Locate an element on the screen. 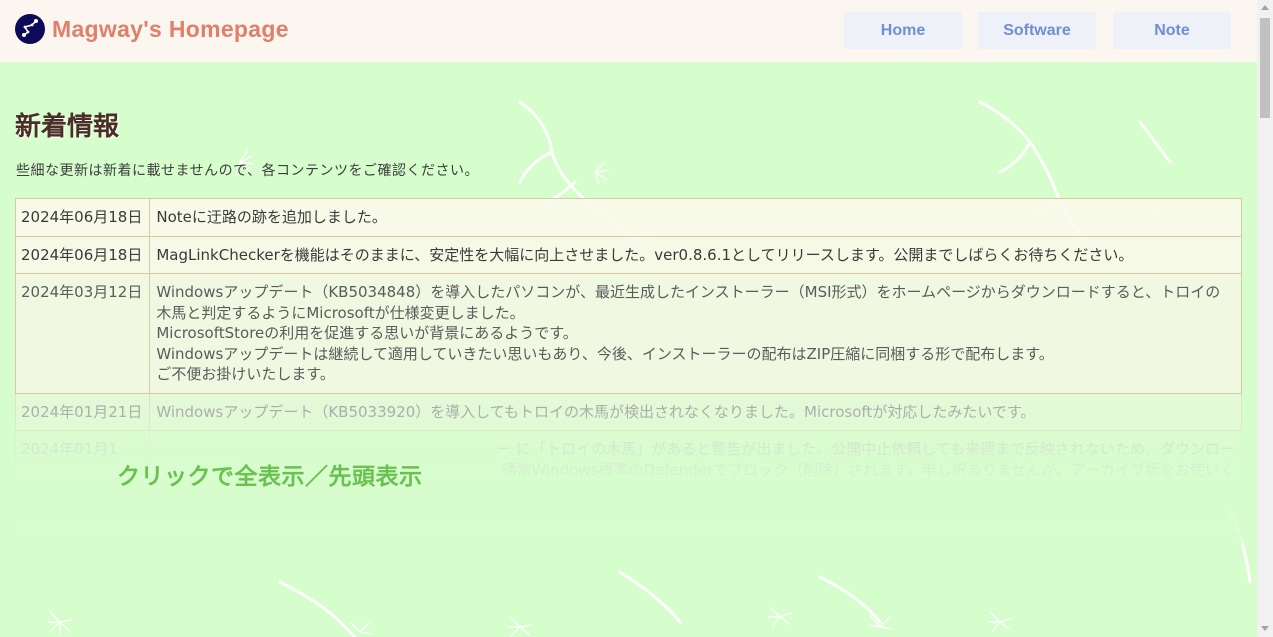 Image resolution: width=1273 pixels, height=637 pixels. notice-text: 些細な更新は新着に載せませんので、各コンテンツをご確認ください。 is located at coordinates (248, 171).